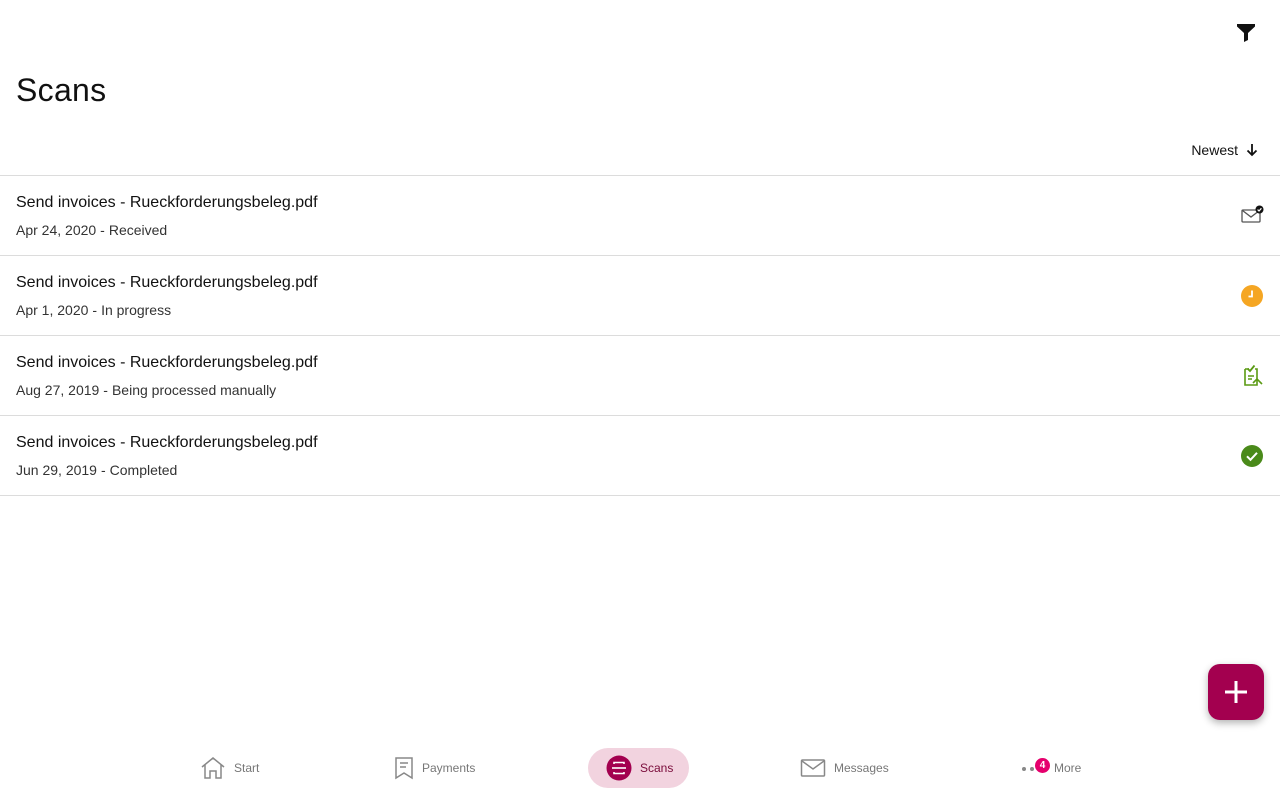 The height and width of the screenshot is (800, 1280). What do you see at coordinates (61, 90) in the screenshot?
I see `page-title: Scans` at bounding box center [61, 90].